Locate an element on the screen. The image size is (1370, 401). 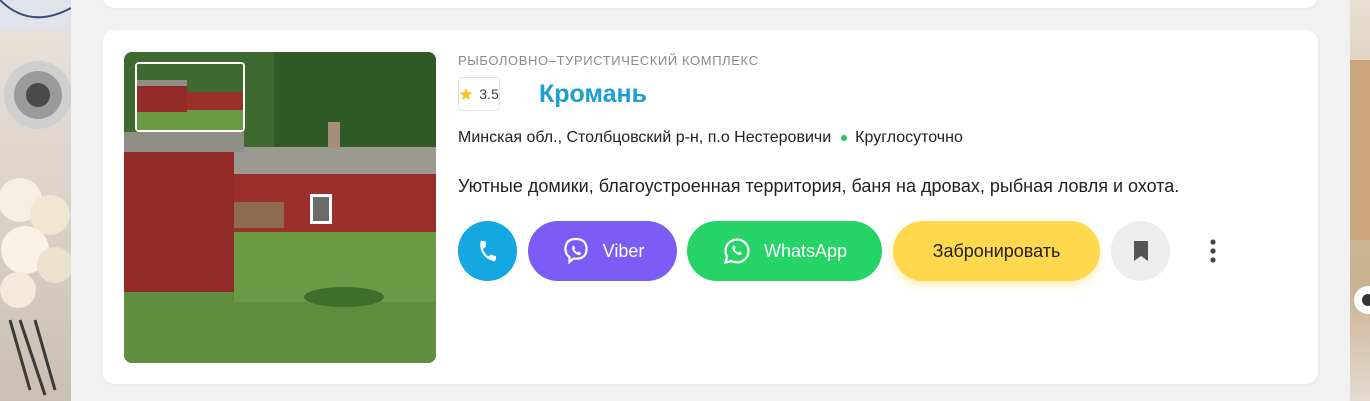
book-button: Забронировать is located at coordinates (996, 251).